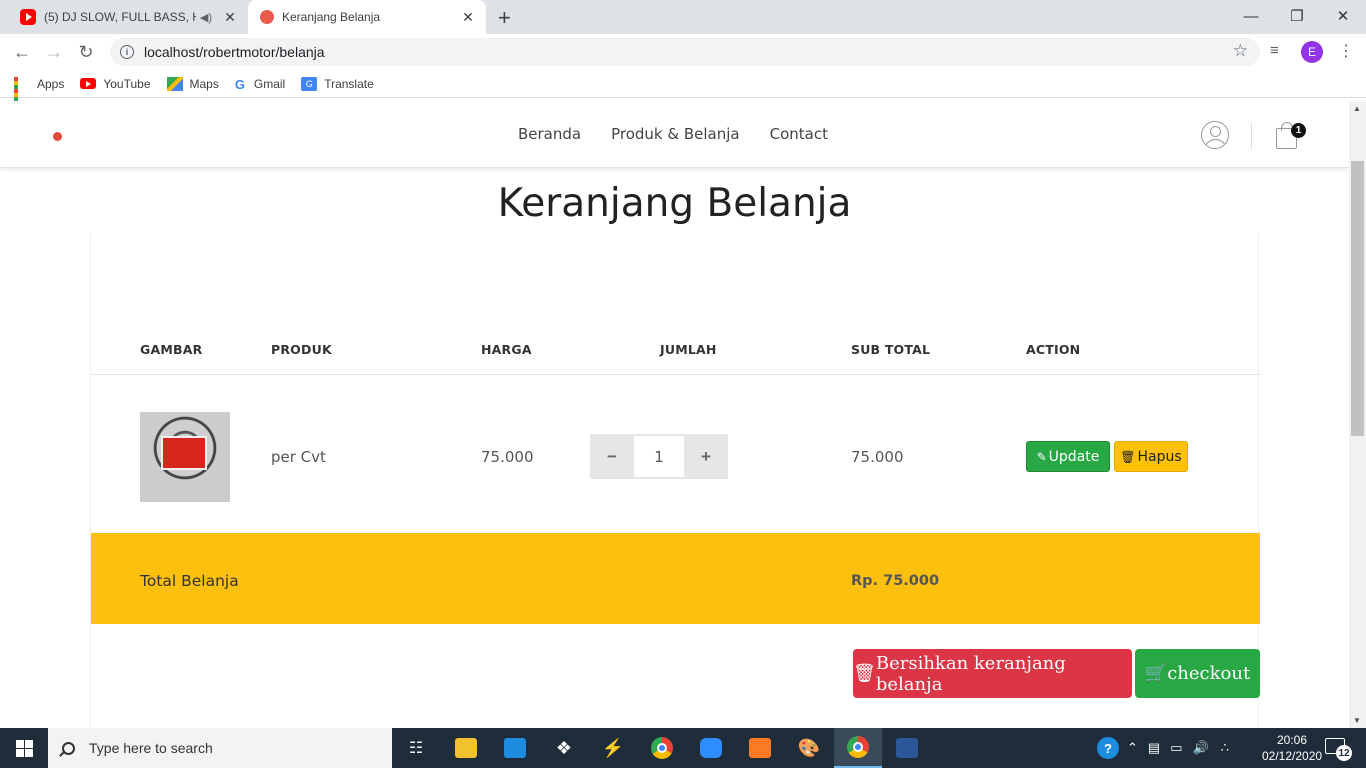  I want to click on help-icon: ?, so click(1108, 748).